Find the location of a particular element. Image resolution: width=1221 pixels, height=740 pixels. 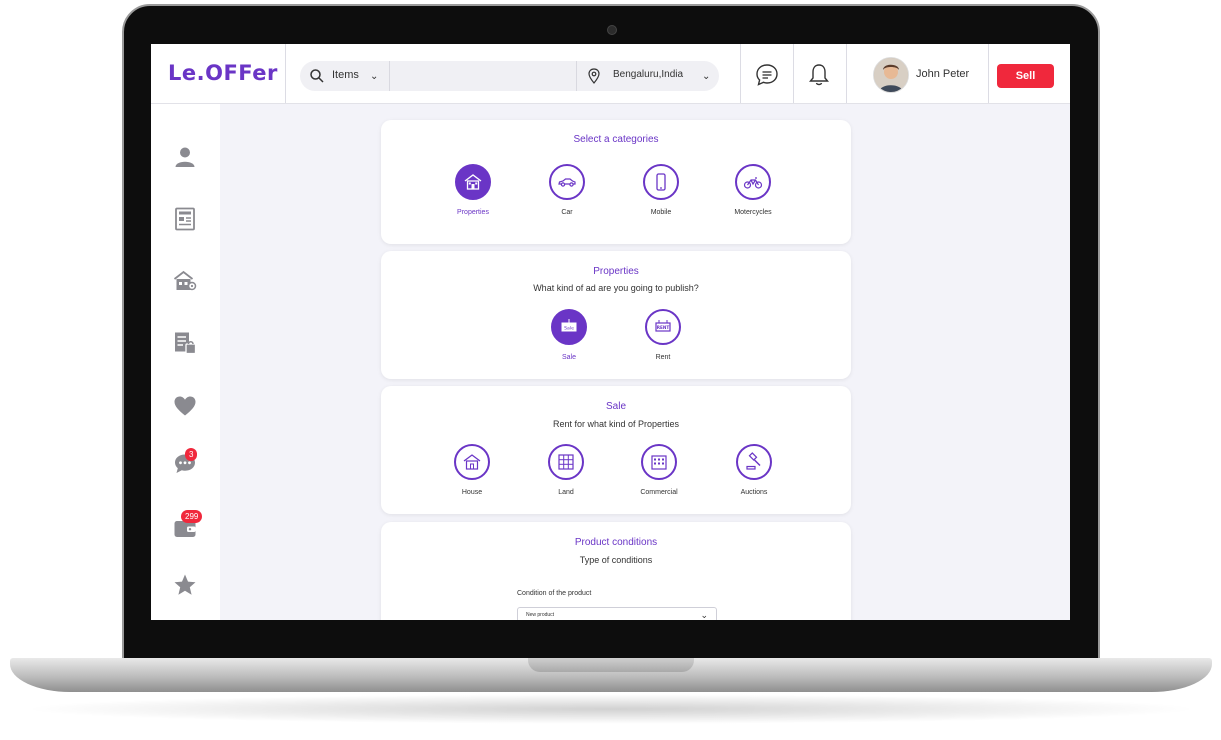

condition-field-label: Condition of the product is located at coordinates (554, 593).